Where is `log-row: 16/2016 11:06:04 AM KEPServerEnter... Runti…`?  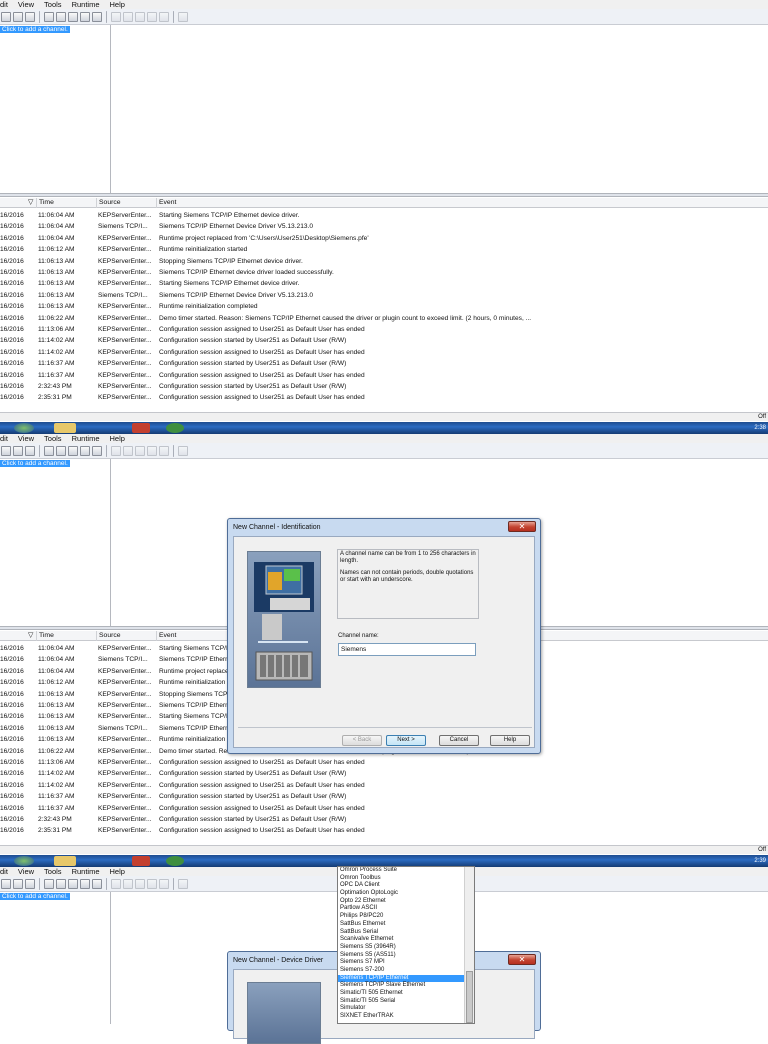
log-row: 16/2016 11:06:04 AM KEPServerEnter... Runti… is located at coordinates (384, 238).